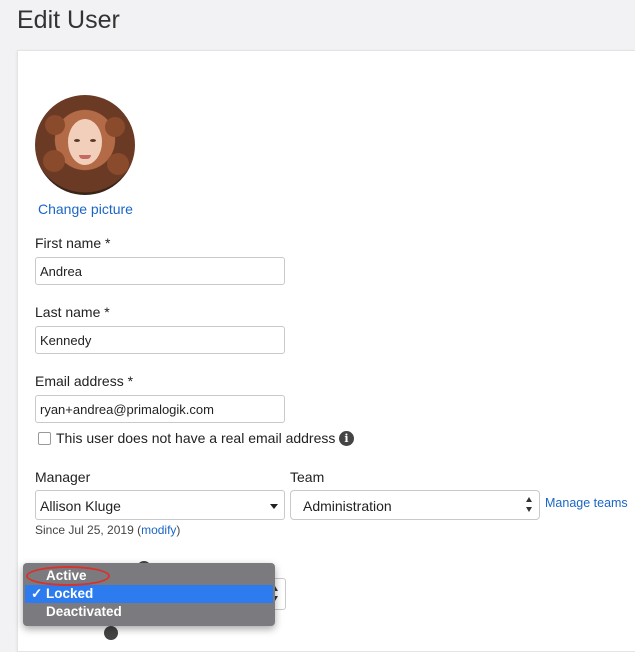 The width and height of the screenshot is (635, 652). Describe the element at coordinates (149, 612) in the screenshot. I see `status-option-deactivated: Deactivated` at that location.